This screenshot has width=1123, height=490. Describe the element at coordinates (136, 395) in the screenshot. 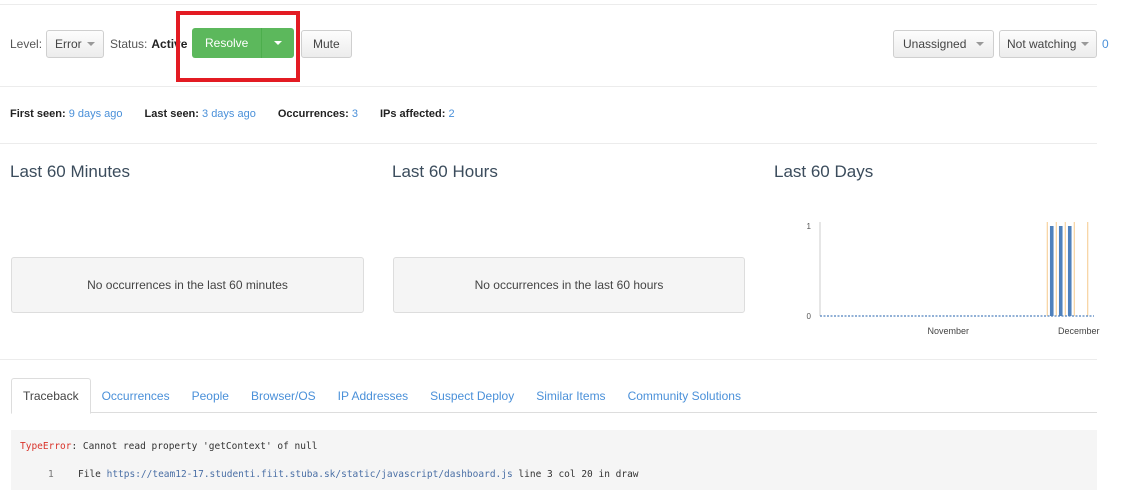

I see `tab-occurrences: Occurrences` at that location.